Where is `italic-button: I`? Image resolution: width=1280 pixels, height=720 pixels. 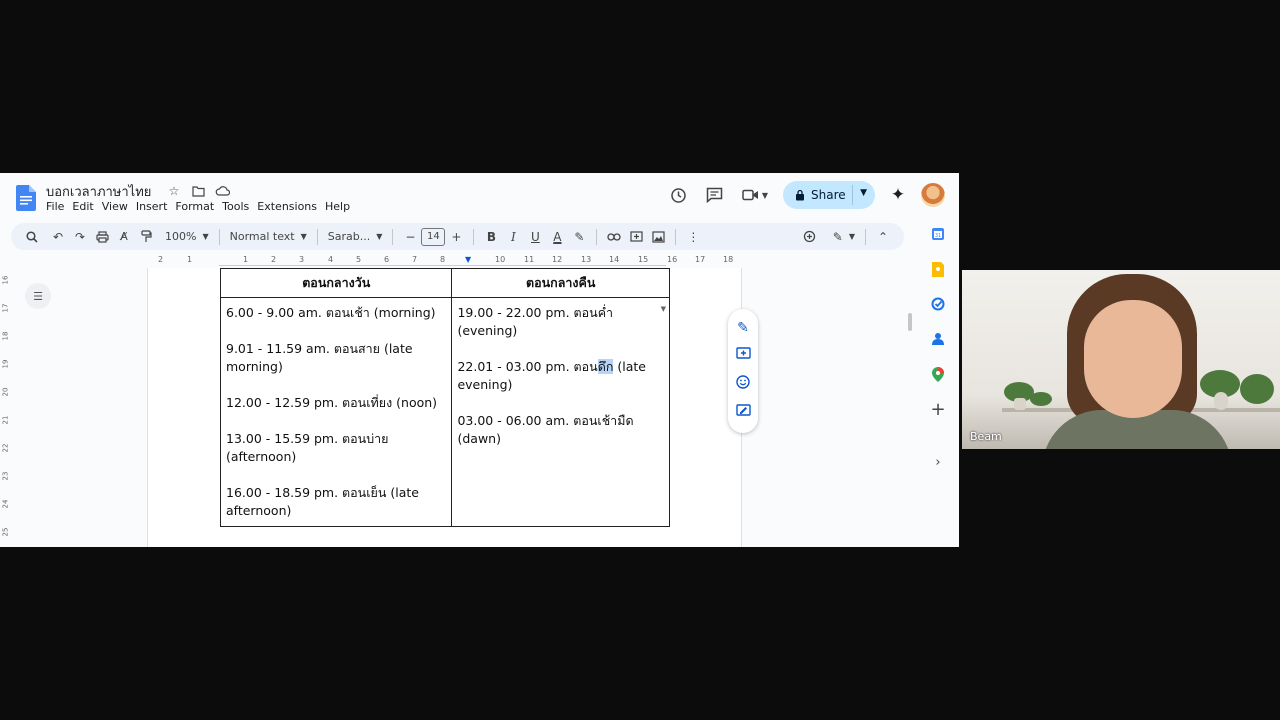
italic-button: I is located at coordinates (513, 237).